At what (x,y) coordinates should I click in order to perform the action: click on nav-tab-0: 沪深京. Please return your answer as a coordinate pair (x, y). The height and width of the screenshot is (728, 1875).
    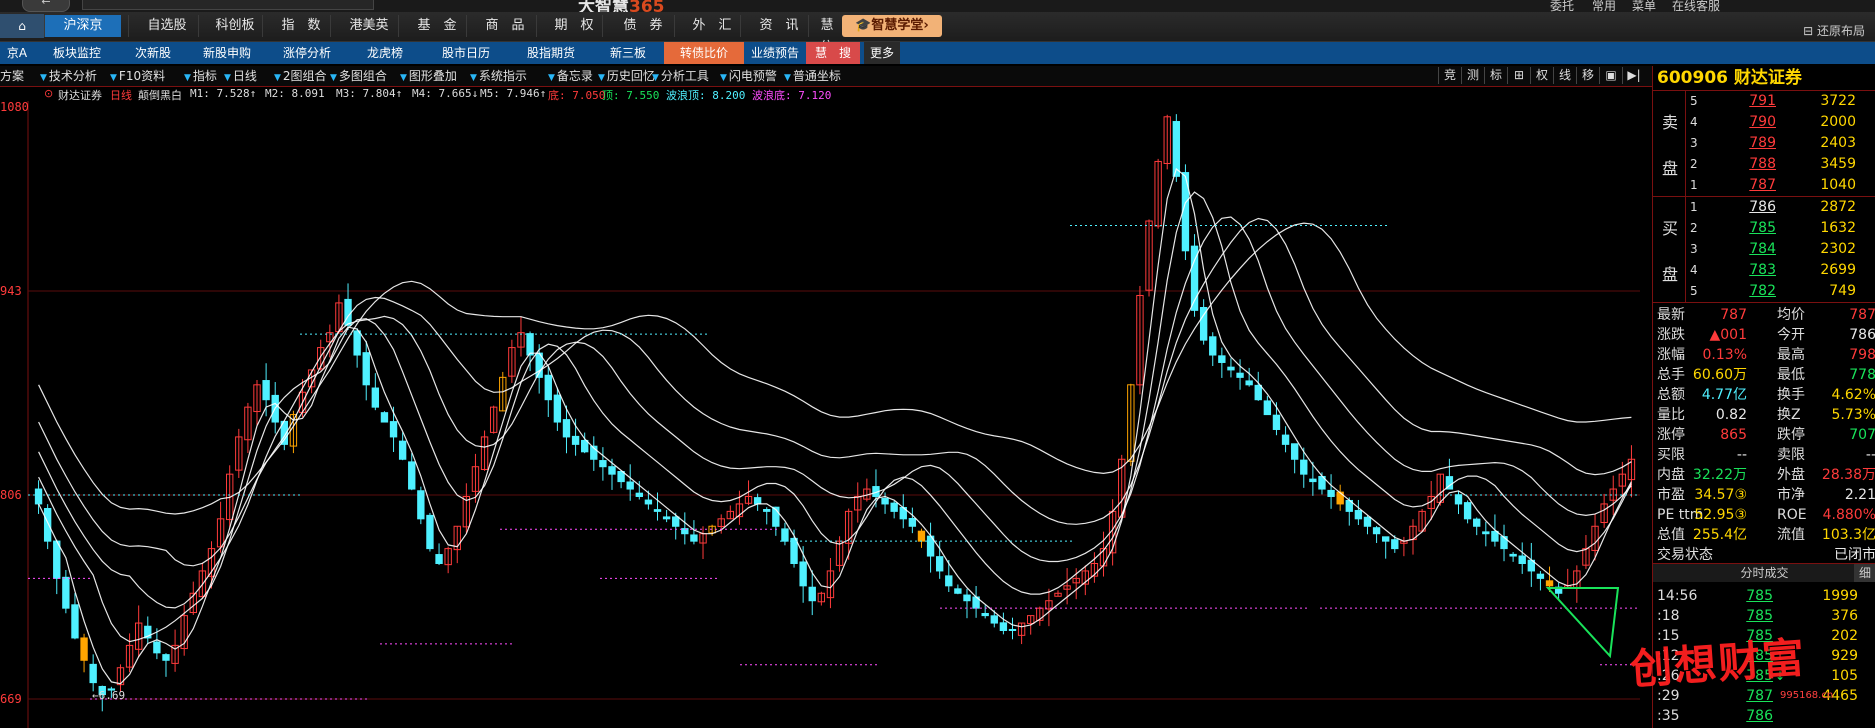
    Looking at the image, I should click on (82, 26).